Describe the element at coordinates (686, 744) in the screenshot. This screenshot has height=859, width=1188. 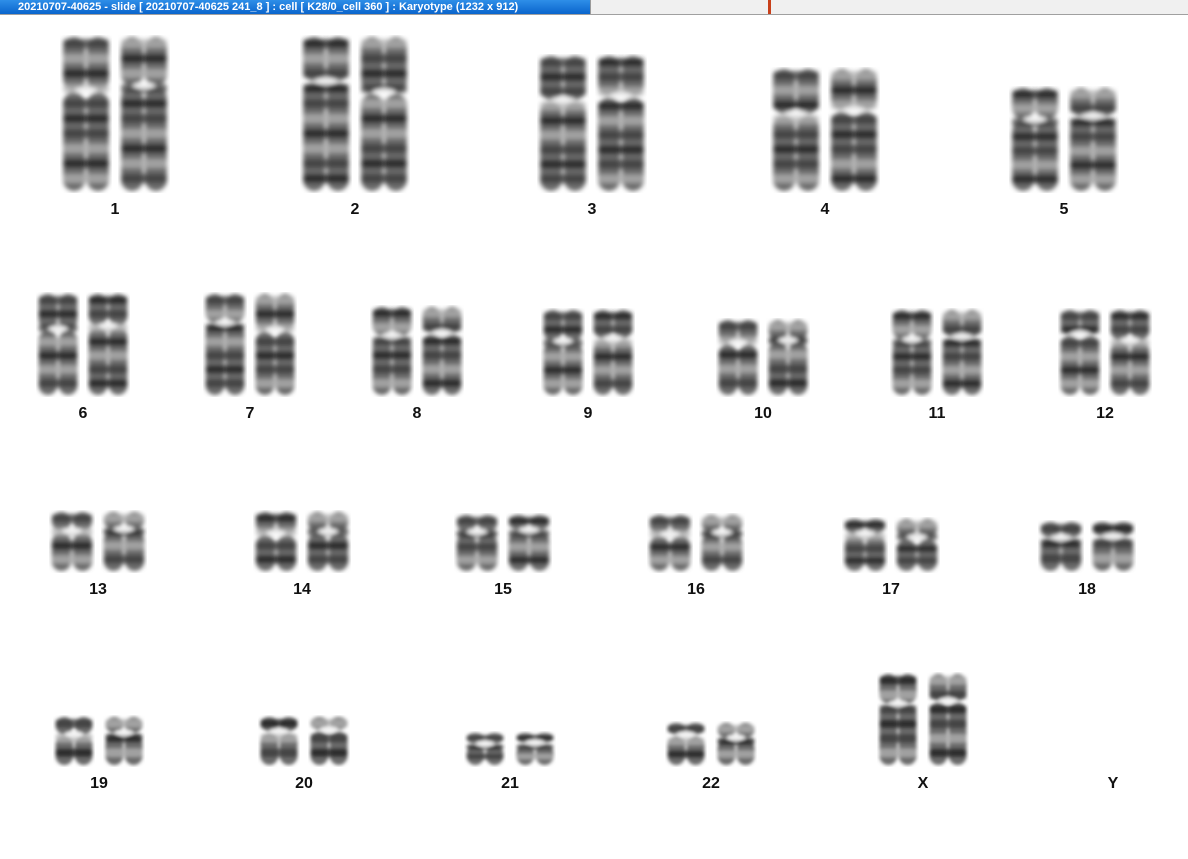
I see `chromosome-22-a` at that location.